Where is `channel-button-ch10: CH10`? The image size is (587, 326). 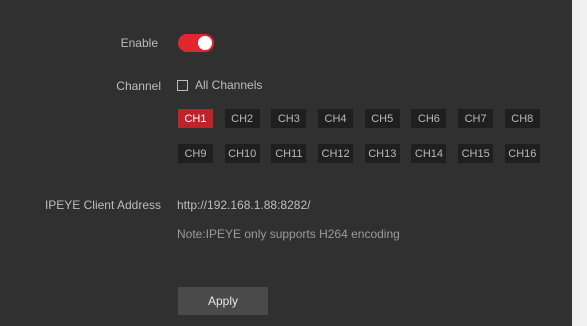 channel-button-ch10: CH10 is located at coordinates (242, 153).